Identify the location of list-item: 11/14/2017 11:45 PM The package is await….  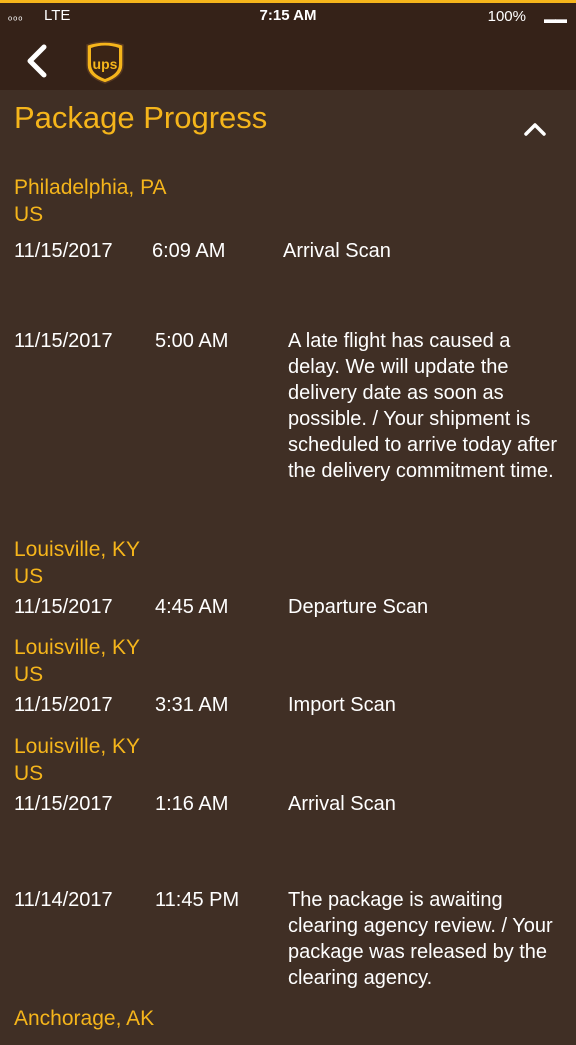
(288, 946).